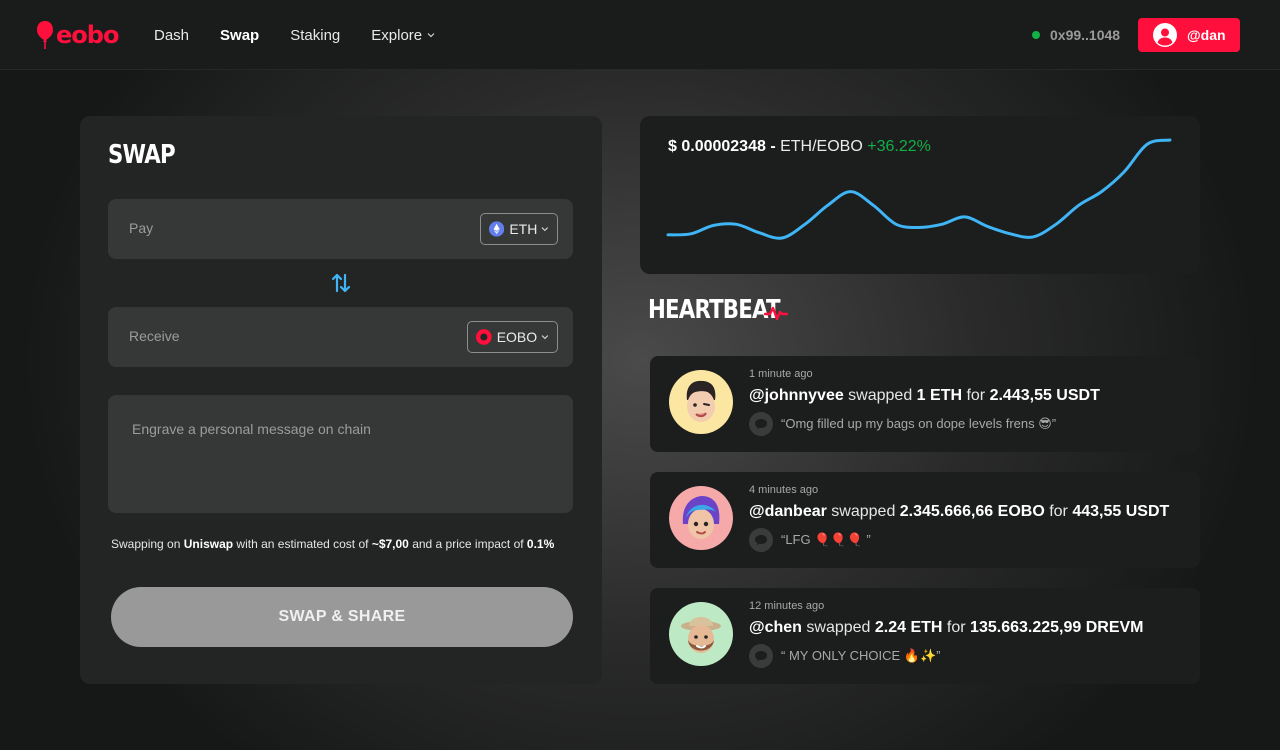 The image size is (1280, 750). Describe the element at coordinates (390, 544) in the screenshot. I see `estimate-cost: ~$7,00` at that location.